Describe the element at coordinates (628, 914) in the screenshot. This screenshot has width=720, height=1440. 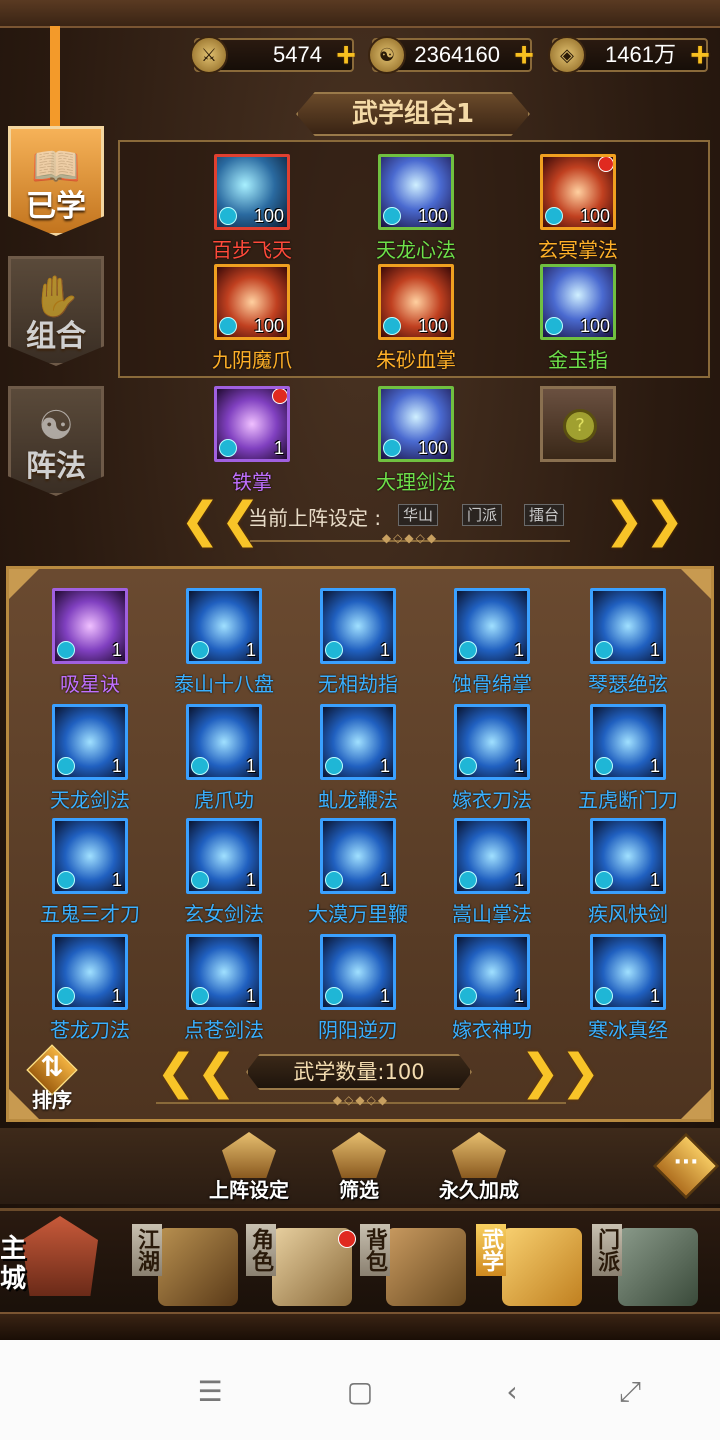
I see `skill-name: 疾风快剑` at that location.